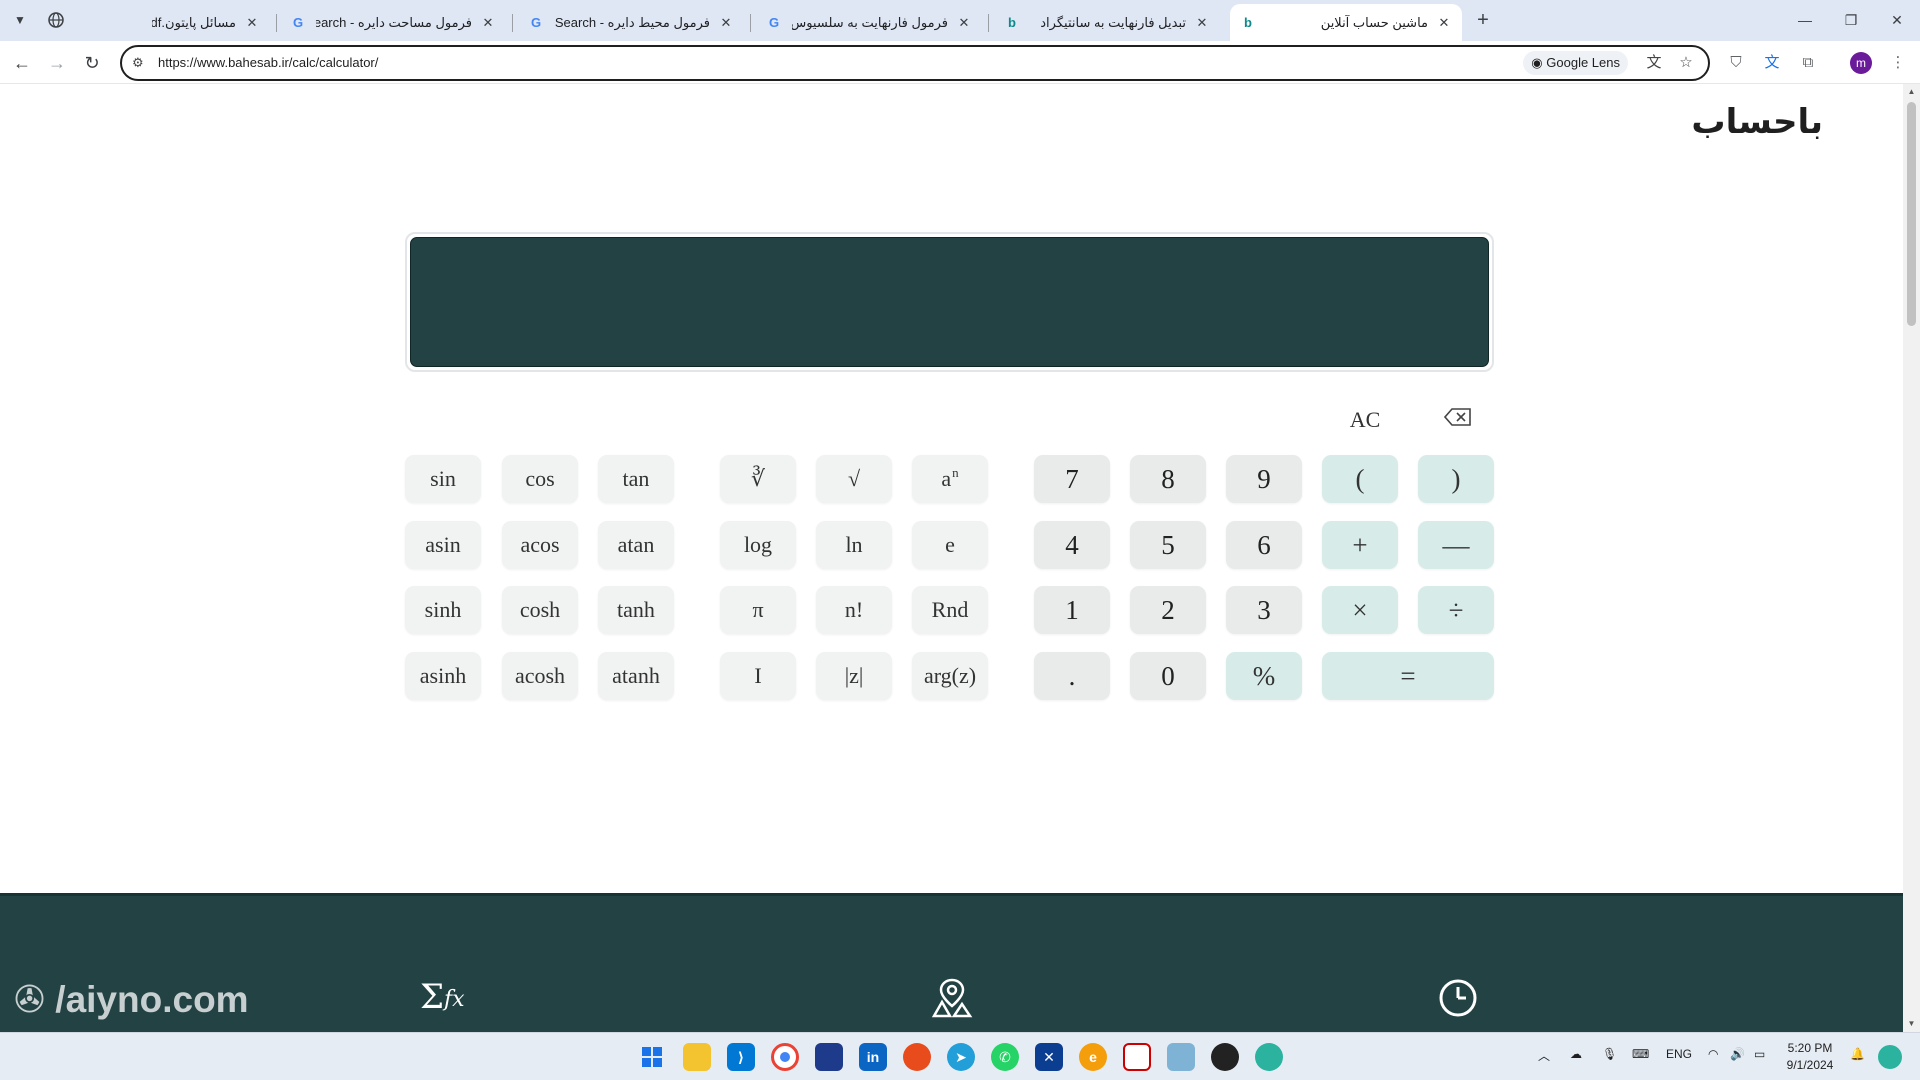 This screenshot has width=1920, height=1080. I want to click on forward-button: →, so click(57, 63).